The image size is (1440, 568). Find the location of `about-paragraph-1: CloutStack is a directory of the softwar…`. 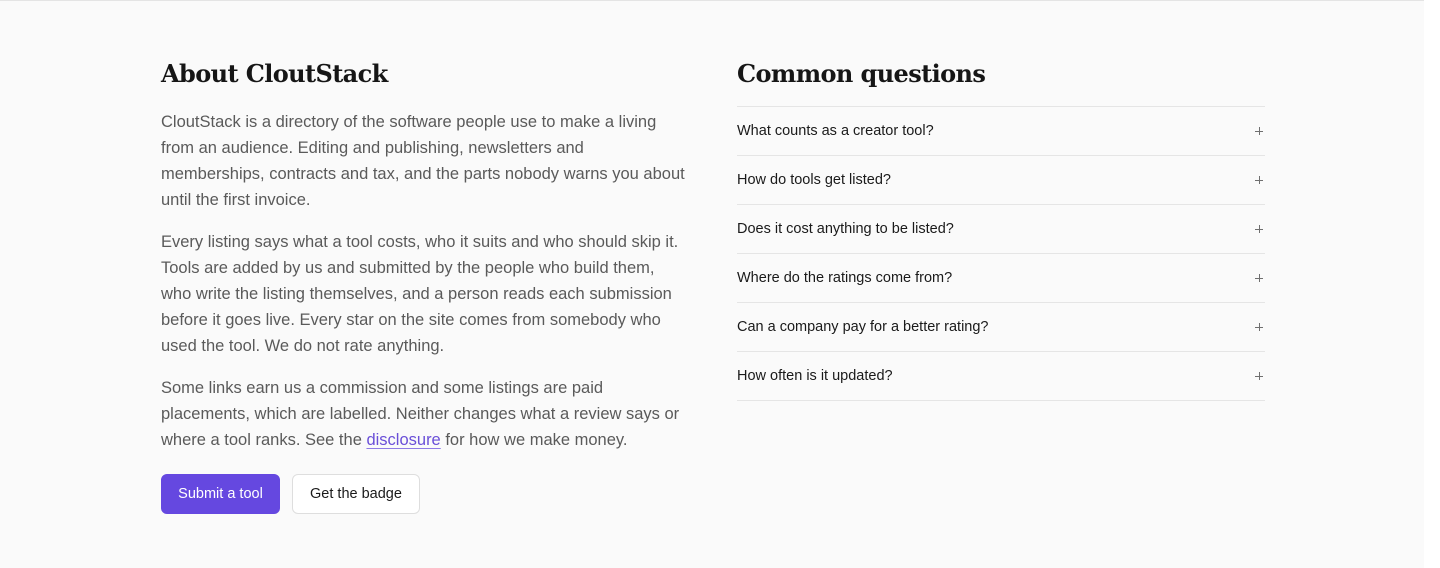

about-paragraph-1: CloutStack is a directory of the softwar… is located at coordinates (423, 161).